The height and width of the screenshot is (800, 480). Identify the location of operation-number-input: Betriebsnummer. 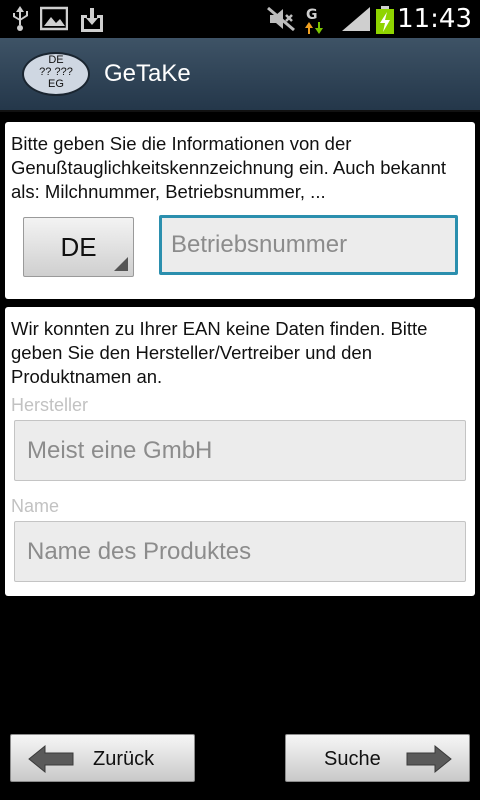
(308, 245).